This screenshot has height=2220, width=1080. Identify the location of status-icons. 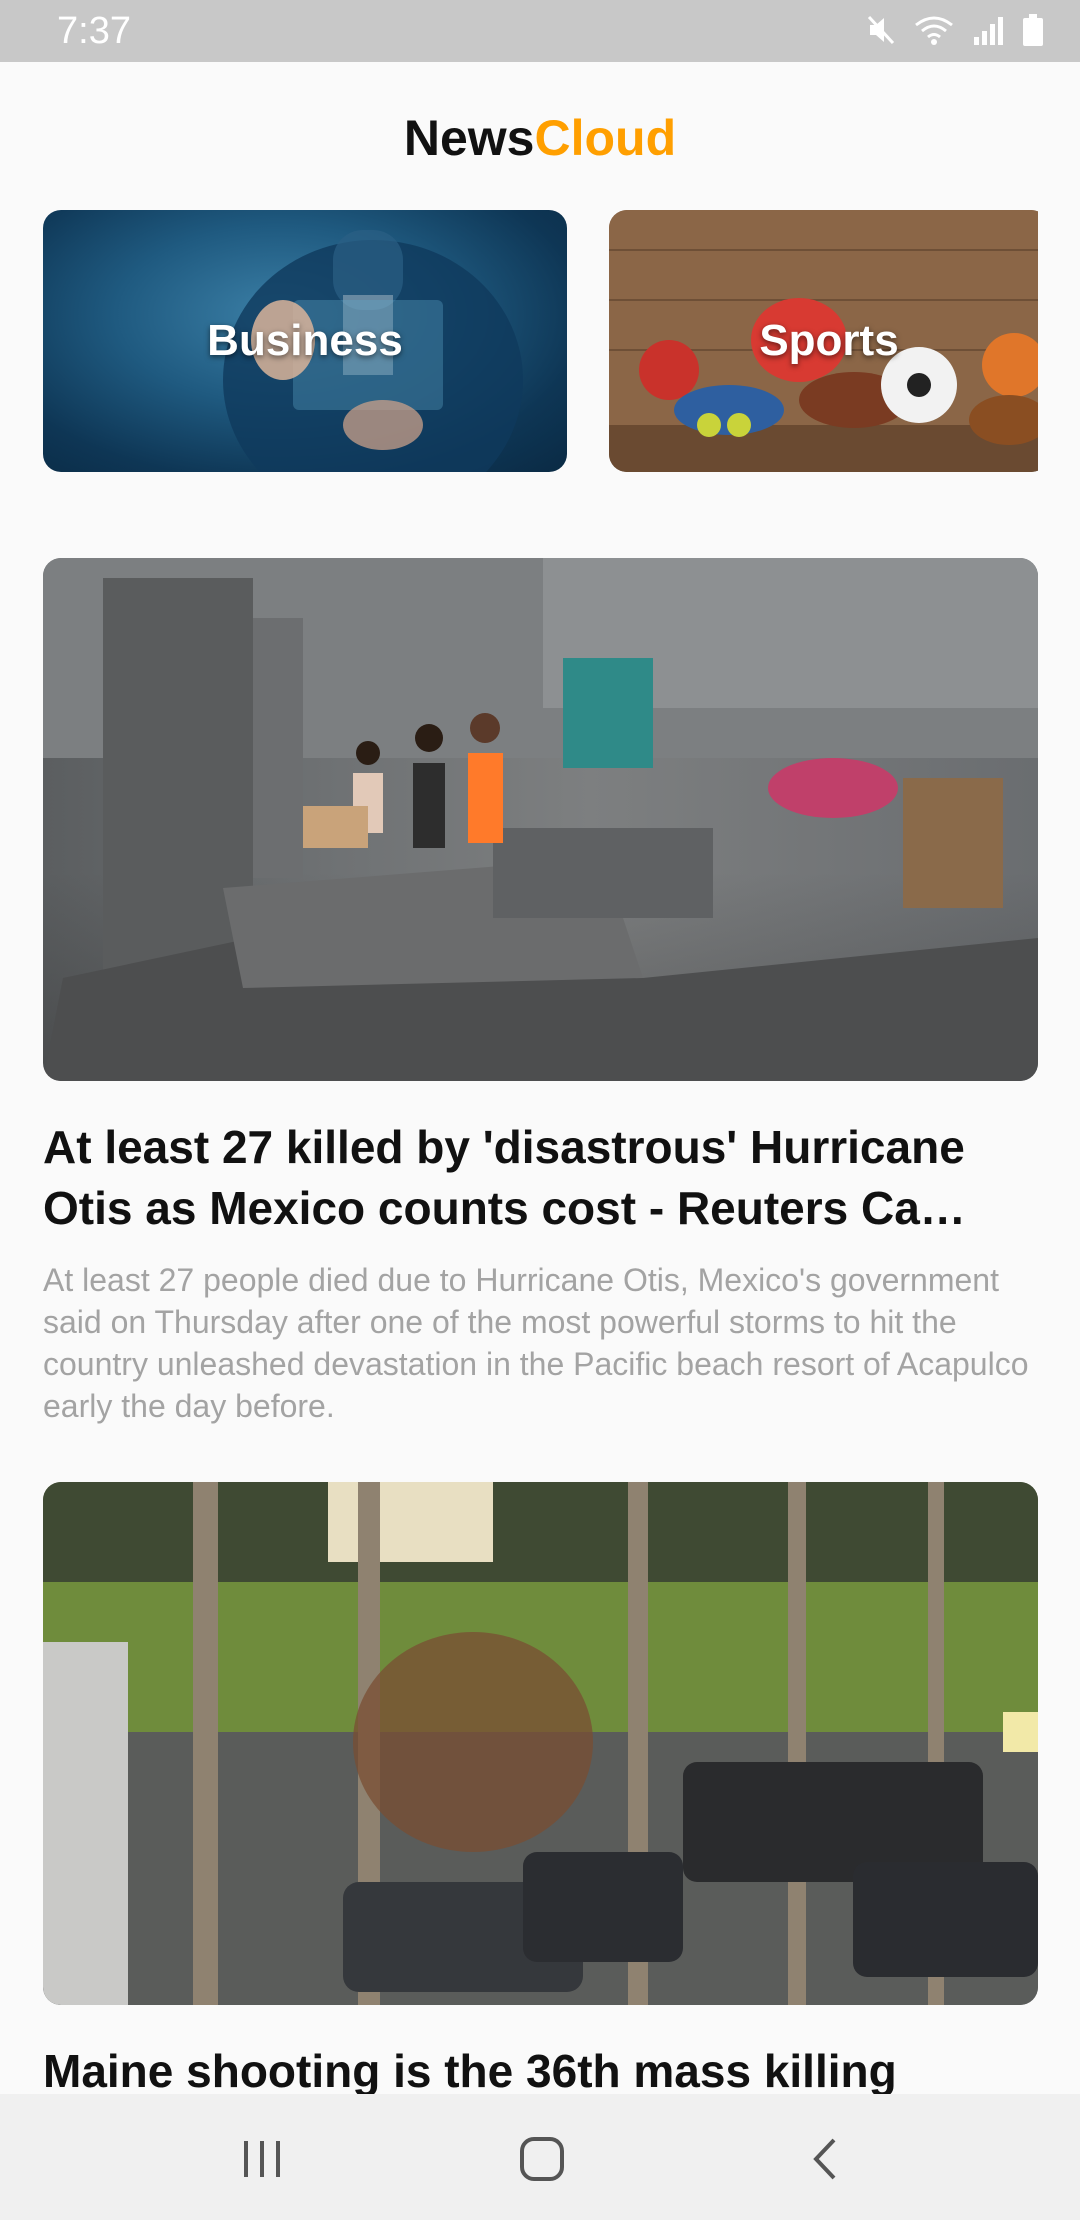
(955, 30).